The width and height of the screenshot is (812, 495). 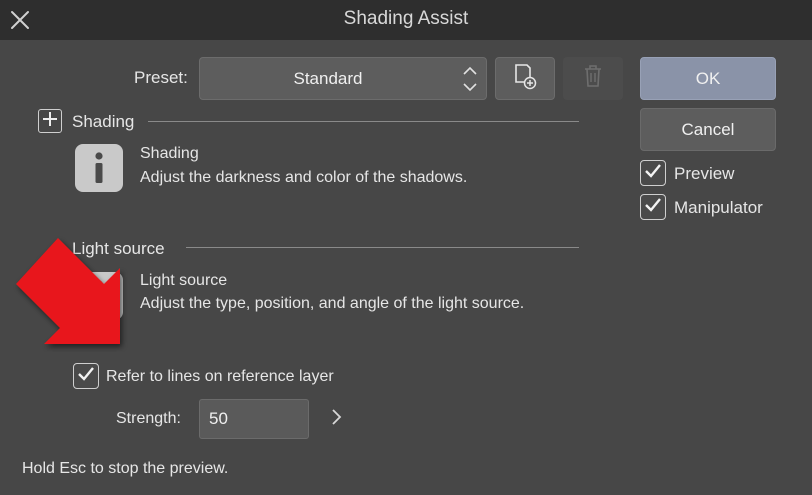 I want to click on delete-preset-button, so click(x=593, y=78).